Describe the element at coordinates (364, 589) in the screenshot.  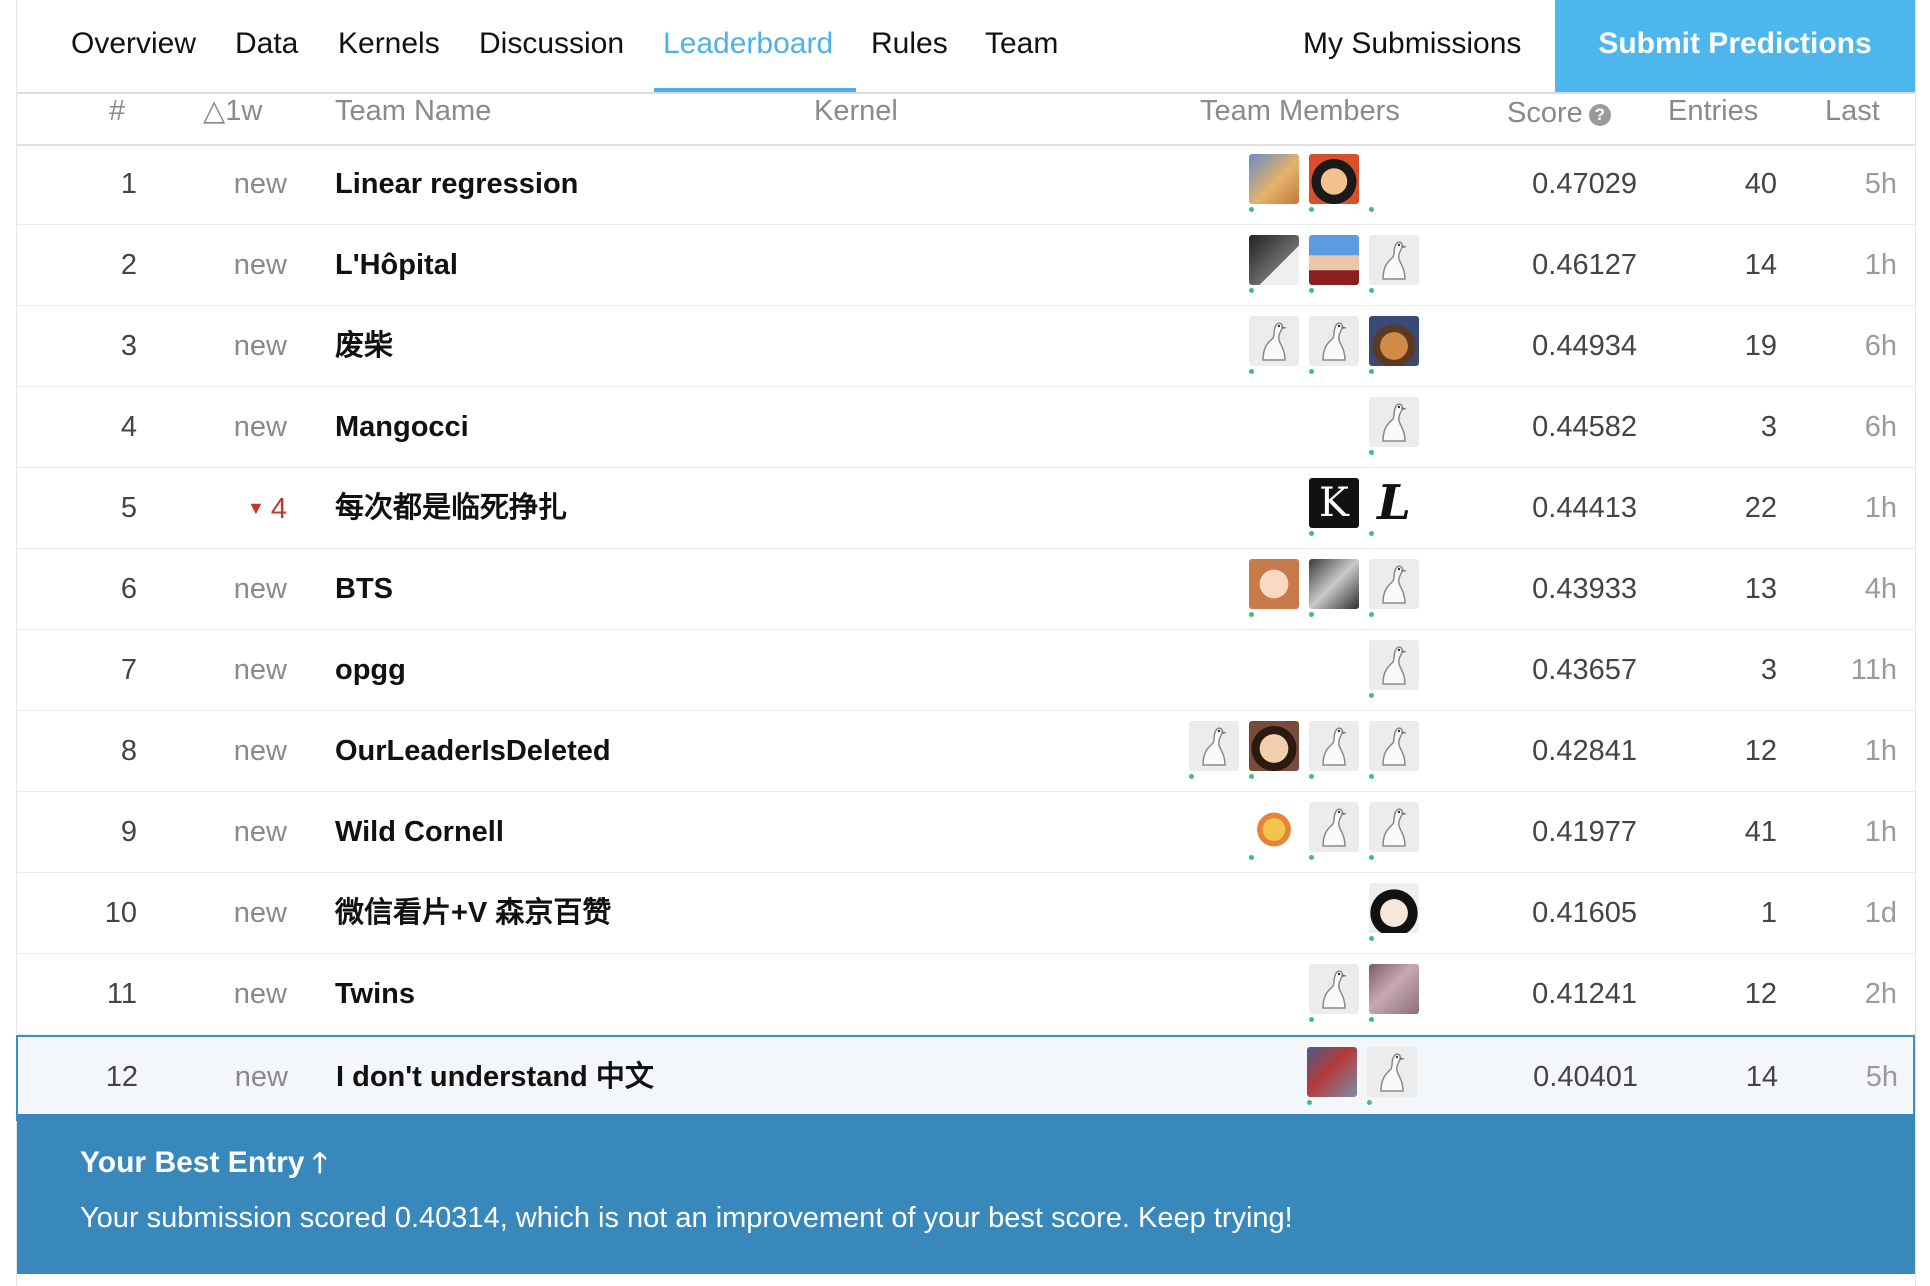
I see `team-name: BTS` at that location.